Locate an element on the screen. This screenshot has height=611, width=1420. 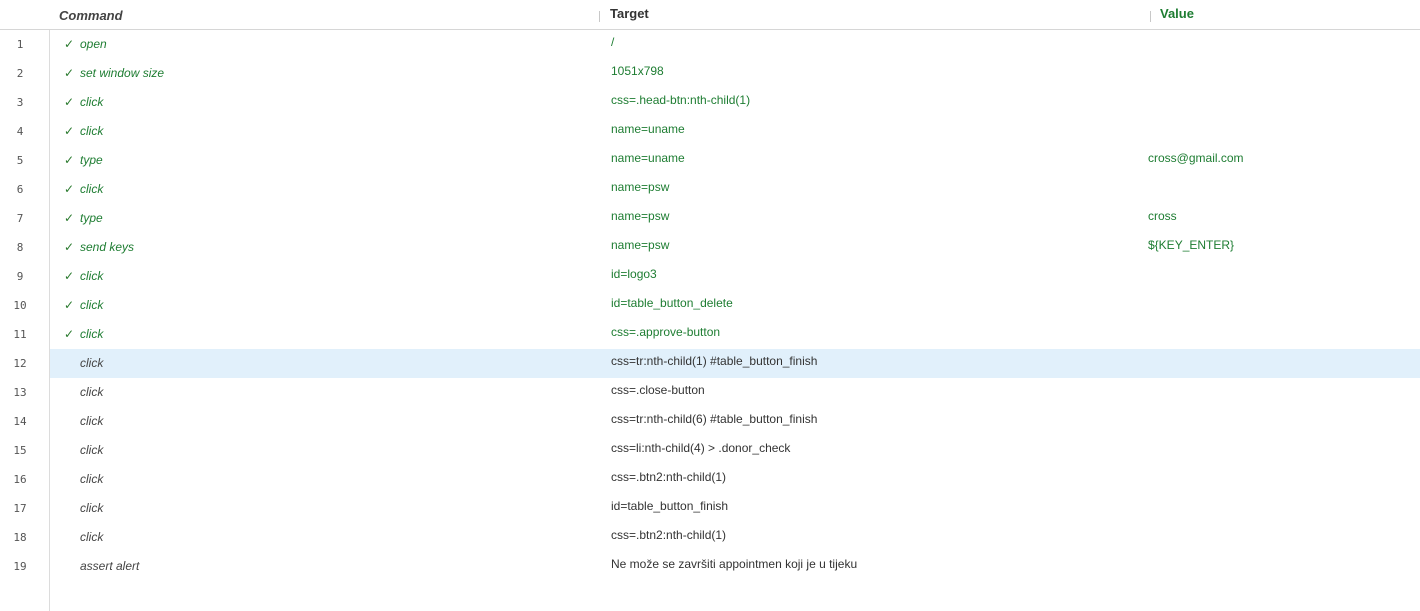
row-command-cell: ✓ set window size is located at coordinates (114, 73).